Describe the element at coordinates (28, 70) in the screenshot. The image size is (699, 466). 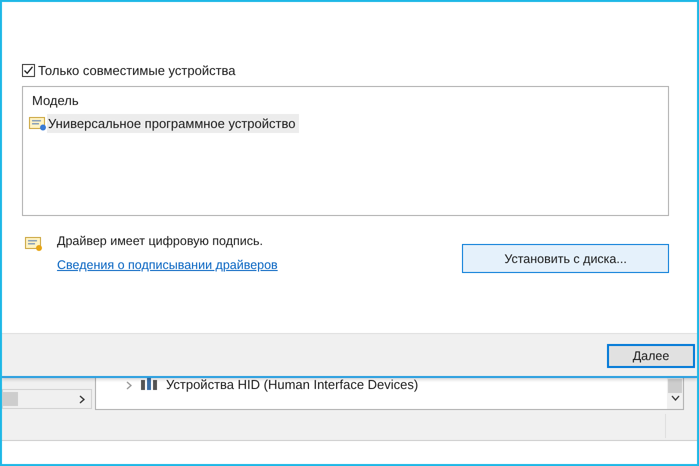
I see `checkbox` at that location.